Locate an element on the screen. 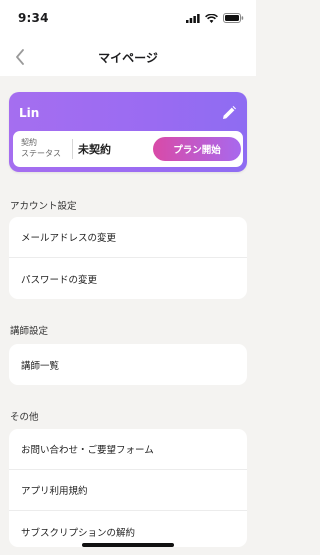 Image resolution: width=320 pixels, height=555 pixels. profile-card: Lin 契約 ステータス 未契約 プラン開始 is located at coordinates (128, 132).